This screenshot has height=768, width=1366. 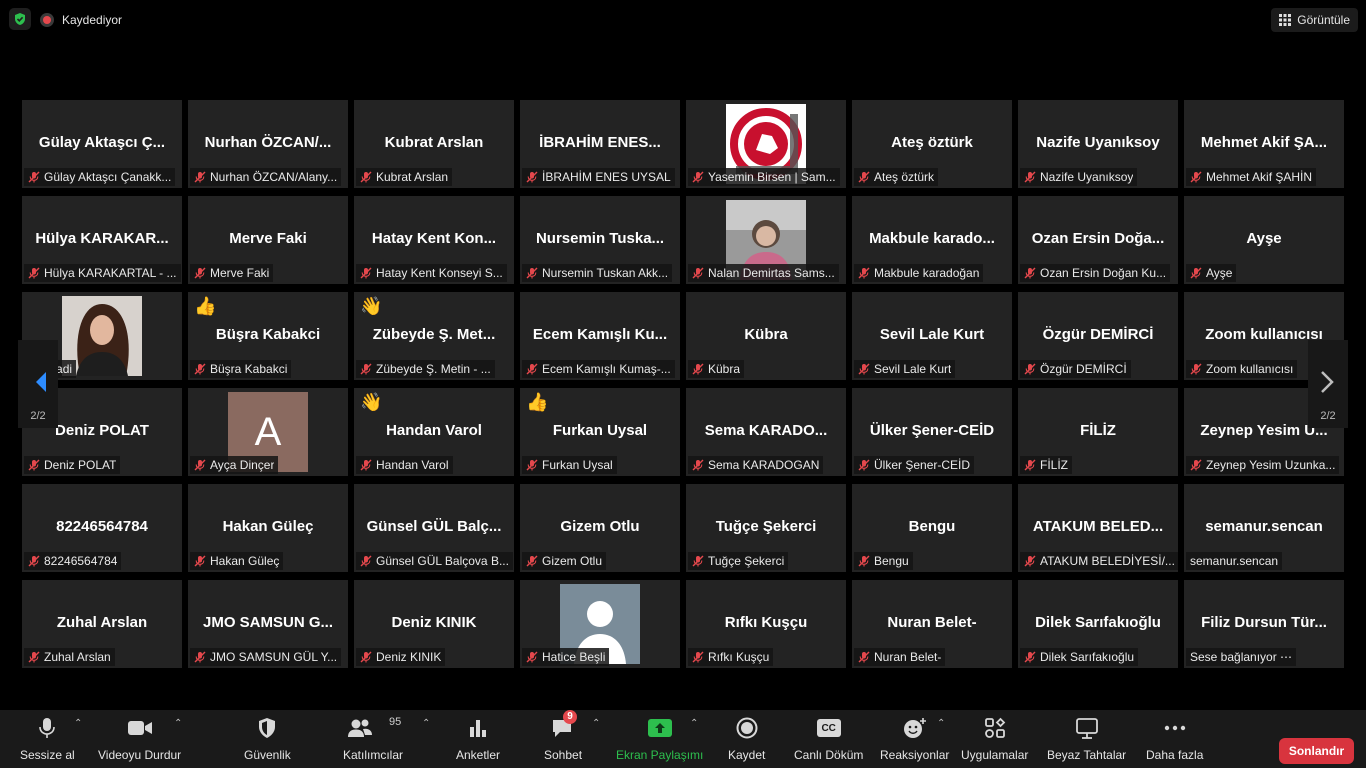 I want to click on mute-button: Sessize al, so click(x=47, y=739).